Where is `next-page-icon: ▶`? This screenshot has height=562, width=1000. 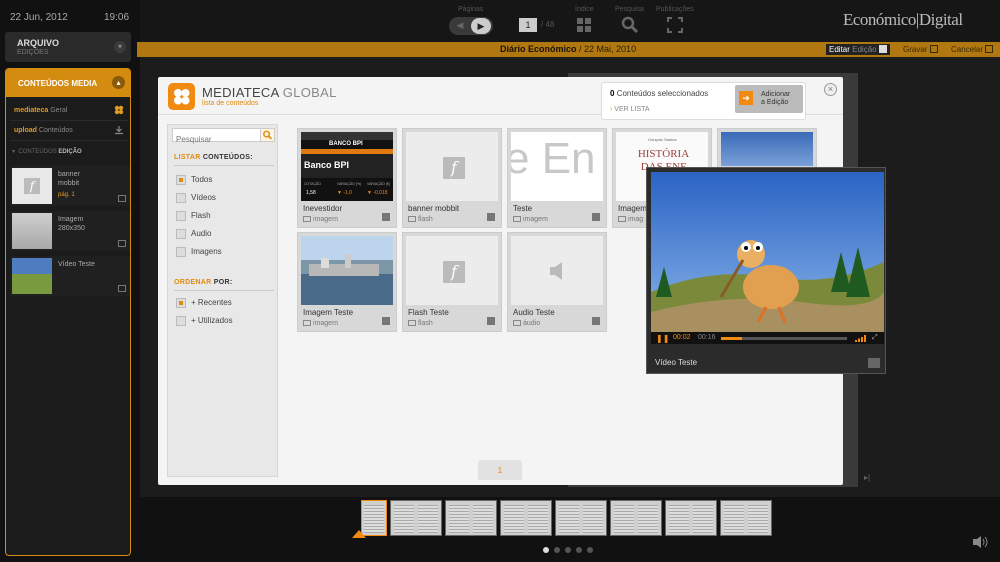 next-page-icon: ▶ is located at coordinates (481, 26).